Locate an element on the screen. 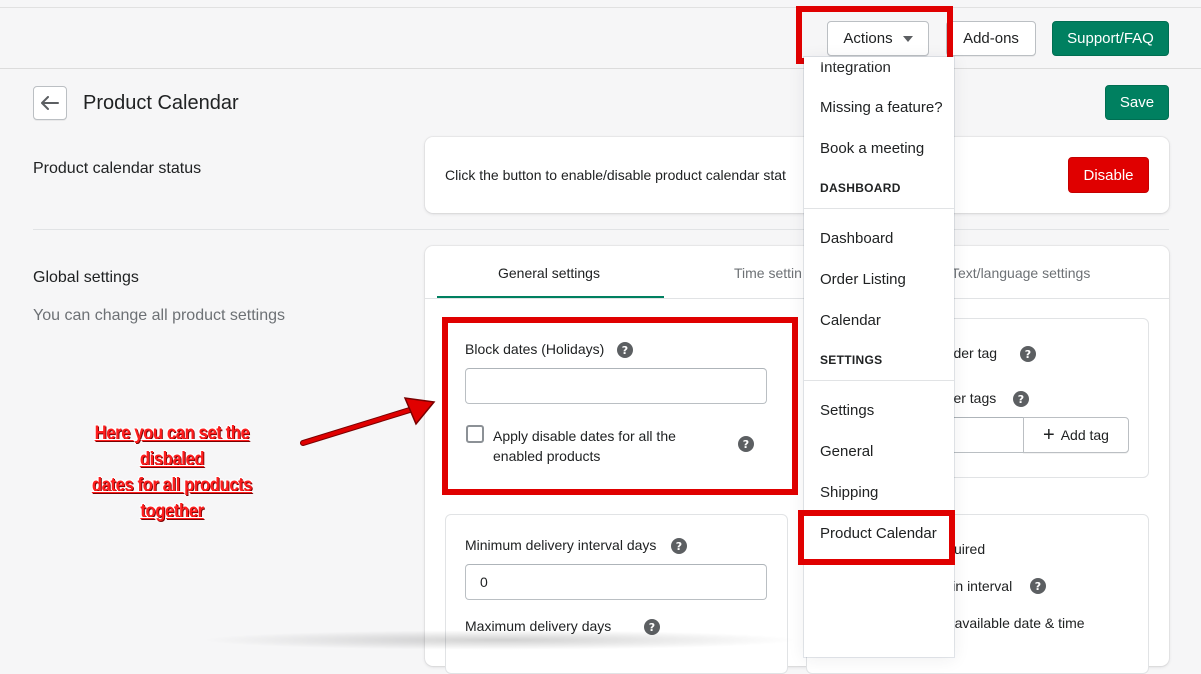 This screenshot has height=674, width=1201. section-divider is located at coordinates (601, 229).